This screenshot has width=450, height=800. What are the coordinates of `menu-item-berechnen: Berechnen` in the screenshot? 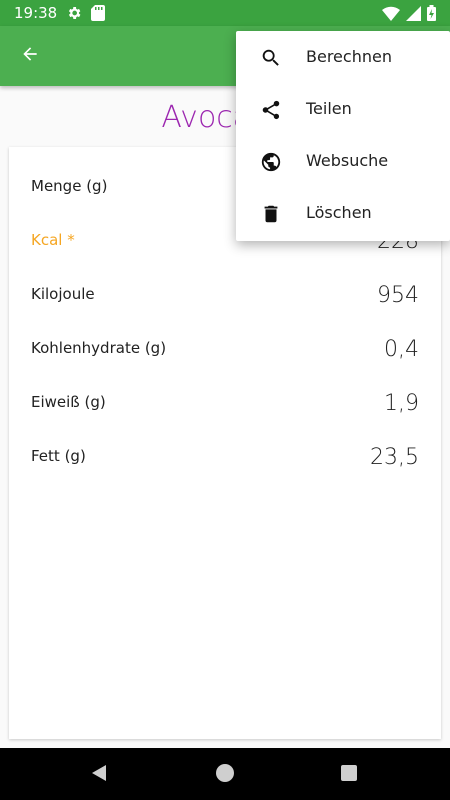 It's located at (343, 57).